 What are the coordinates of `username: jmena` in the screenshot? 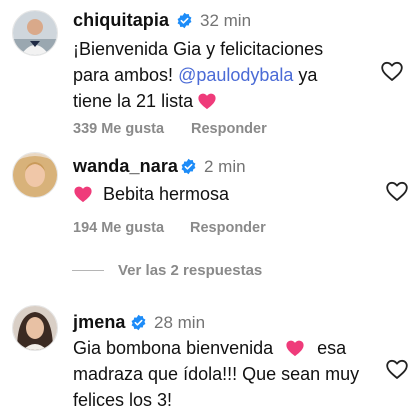 It's located at (99, 322).